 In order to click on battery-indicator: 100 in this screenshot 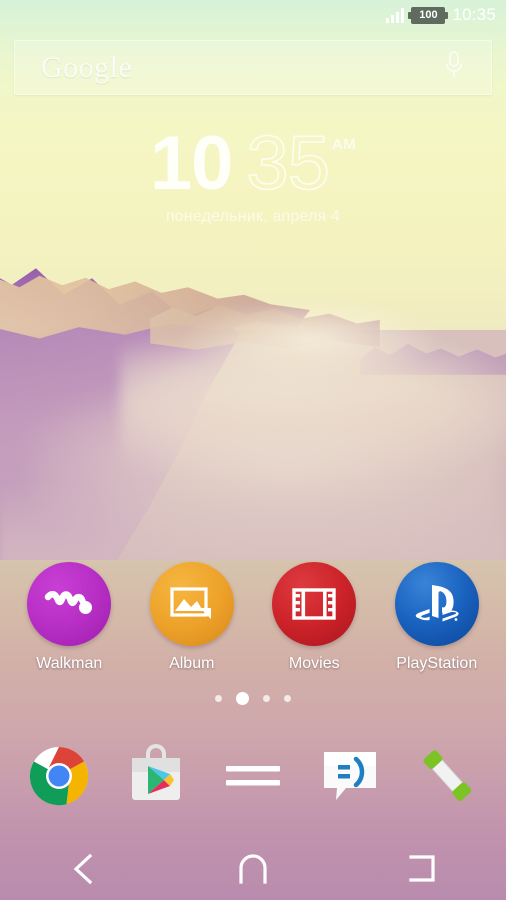, I will do `click(428, 15)`.